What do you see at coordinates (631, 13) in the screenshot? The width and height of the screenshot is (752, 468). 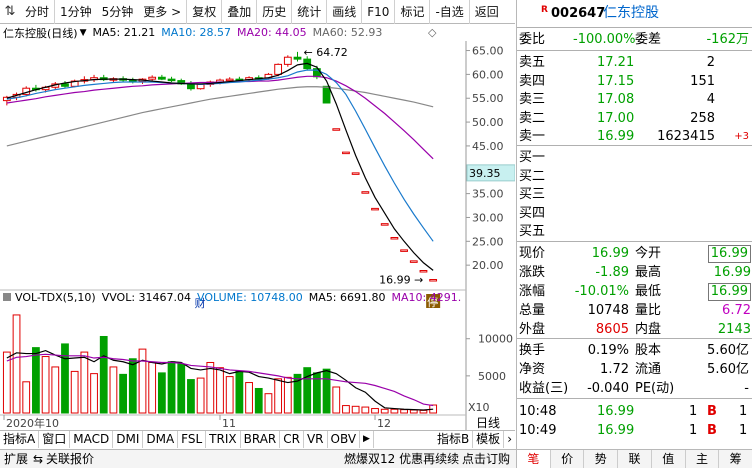 I see `stock-name: 仁东控股` at bounding box center [631, 13].